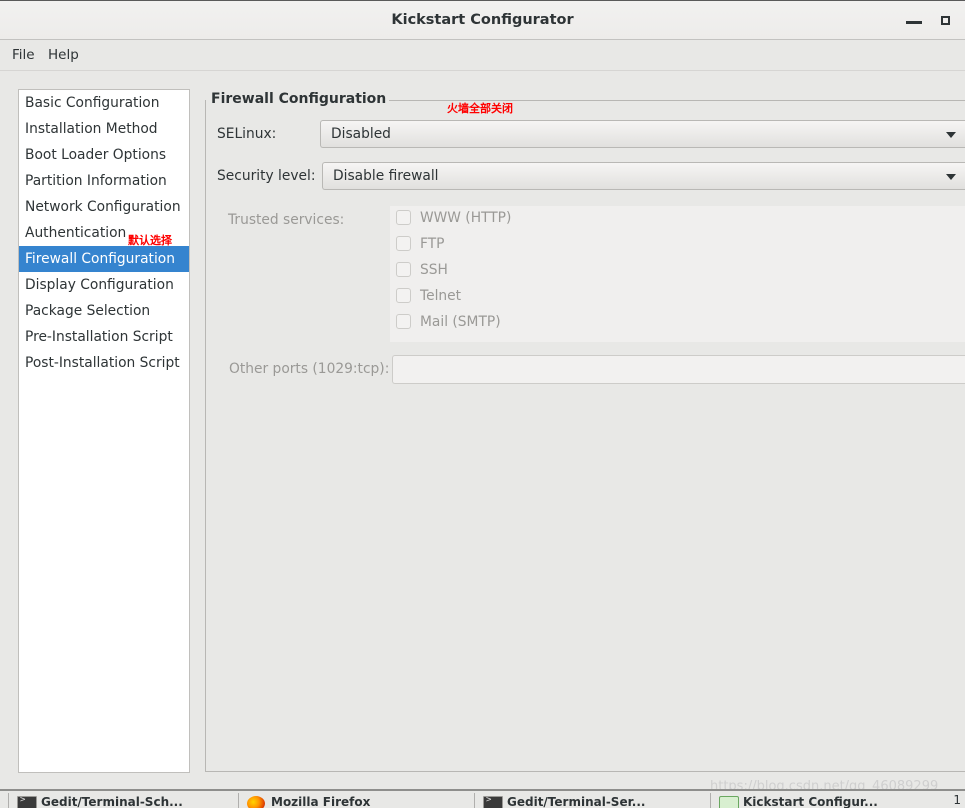  I want to click on title-bar: Kickstart Configurator, so click(482, 20).